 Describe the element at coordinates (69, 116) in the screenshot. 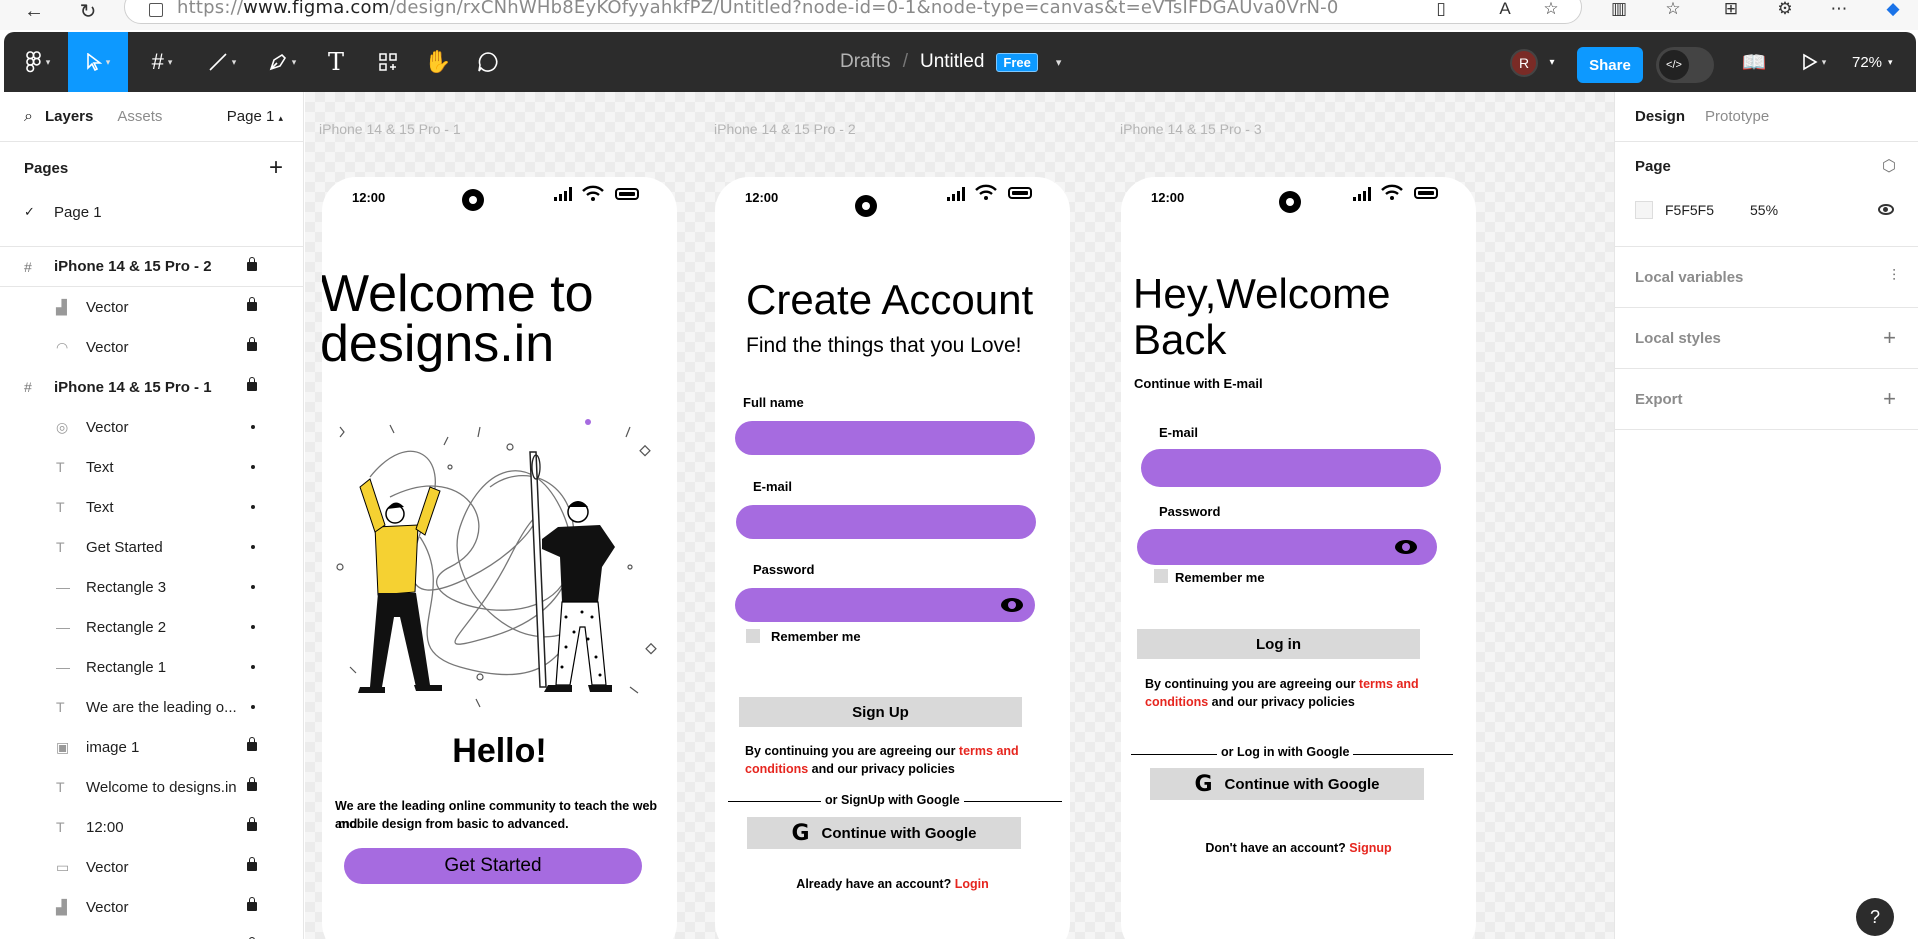

I see `tab-layers: Layers` at that location.